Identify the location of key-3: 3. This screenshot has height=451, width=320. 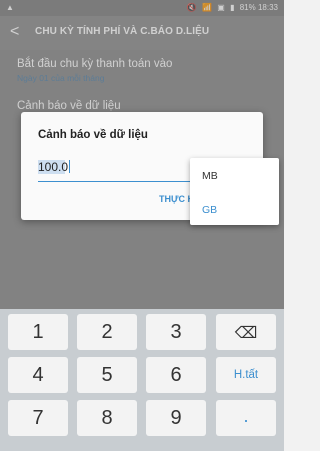
(176, 332).